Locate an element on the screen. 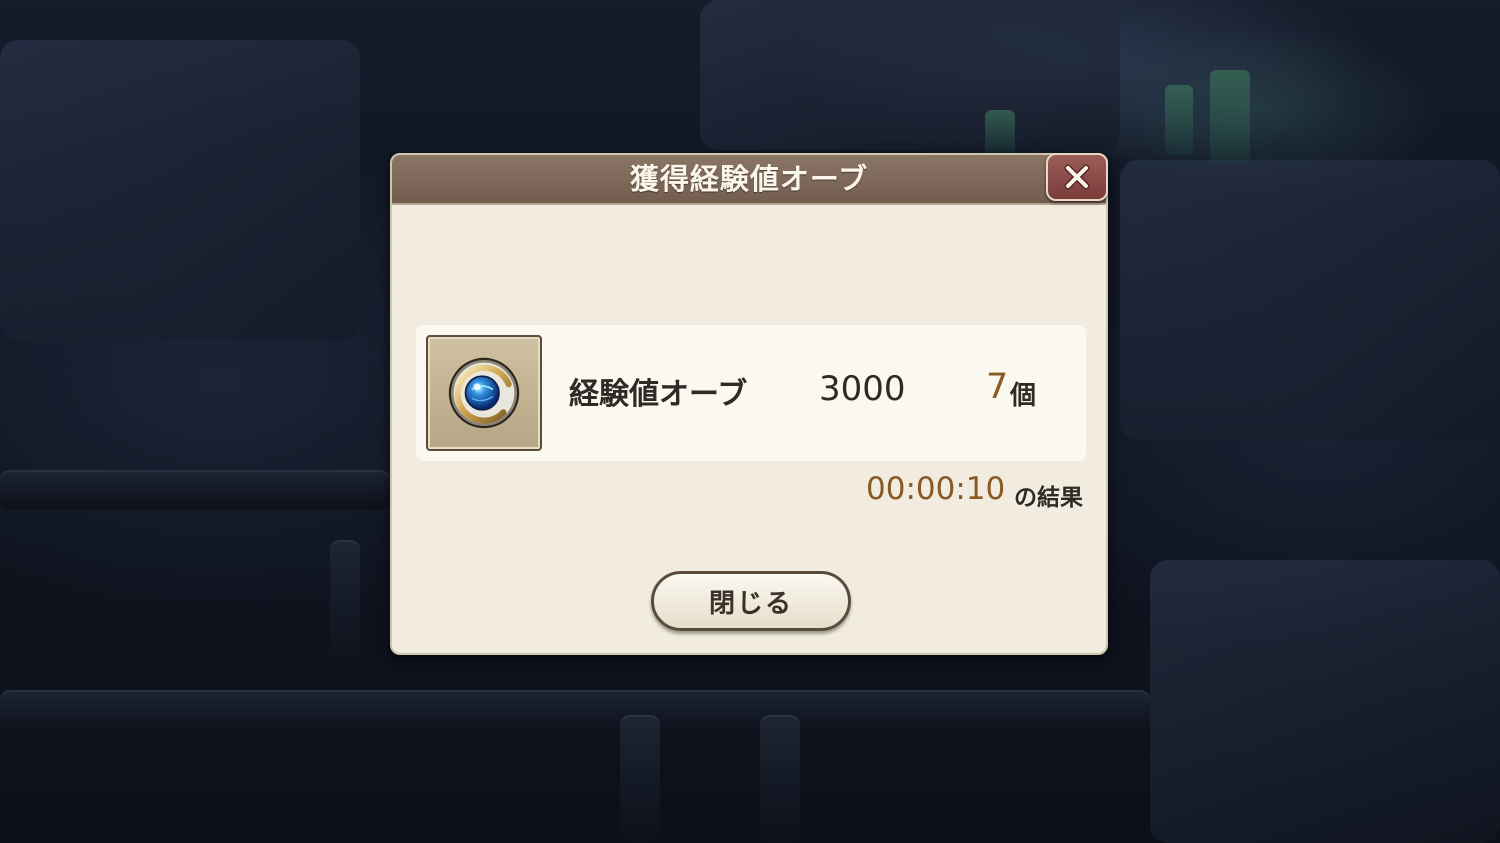 The width and height of the screenshot is (1500, 843). dialog-title: 獲得経験値オーブ is located at coordinates (749, 179).